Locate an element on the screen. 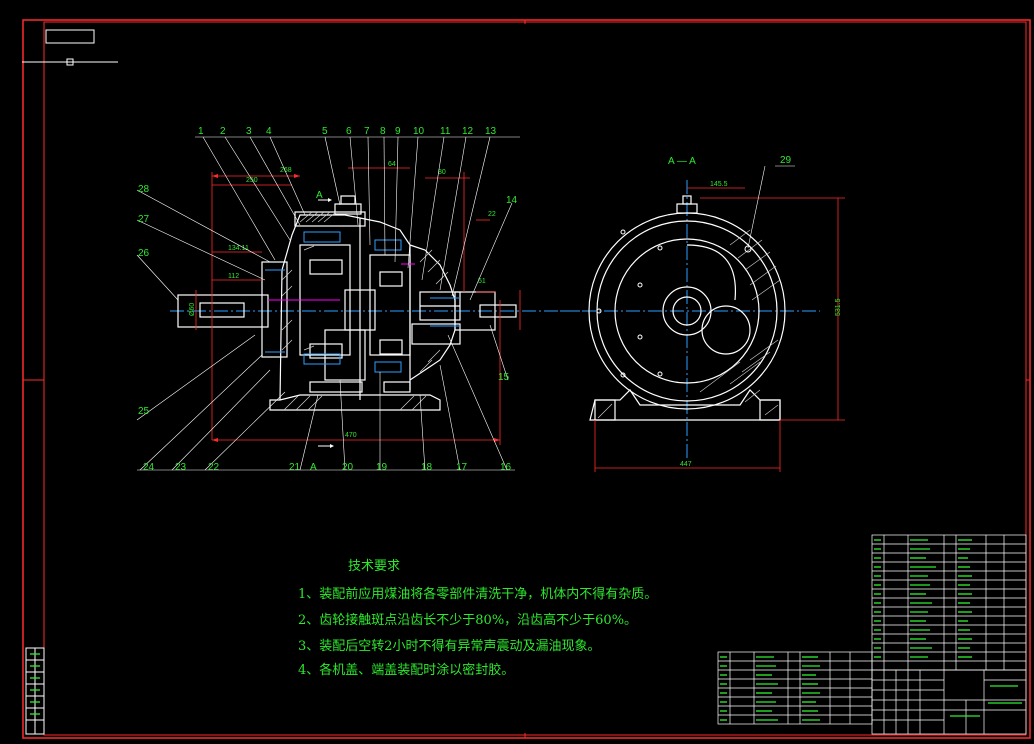 Image resolution: width=1034 pixels, height=744 pixels. balloon-20: 20 is located at coordinates (348, 467).